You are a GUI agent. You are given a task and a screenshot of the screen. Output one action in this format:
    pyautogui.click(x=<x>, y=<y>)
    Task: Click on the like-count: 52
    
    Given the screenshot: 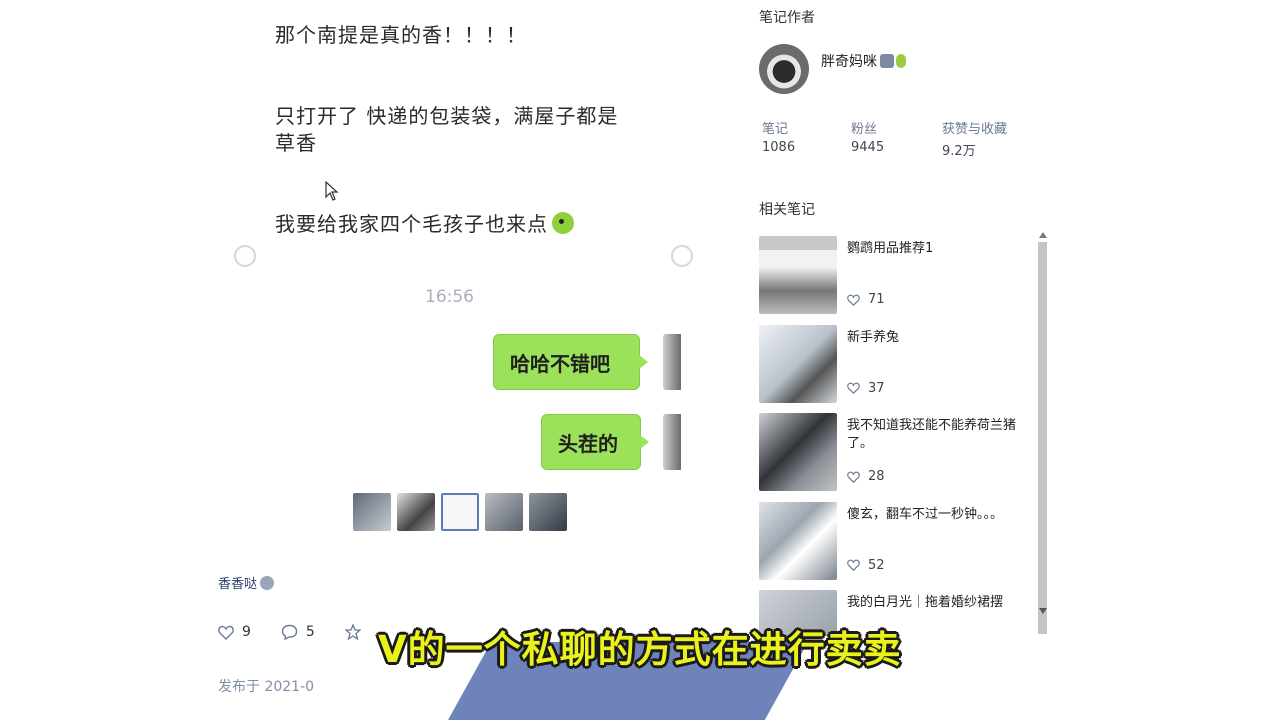 What is the action you would take?
    pyautogui.click(x=876, y=565)
    